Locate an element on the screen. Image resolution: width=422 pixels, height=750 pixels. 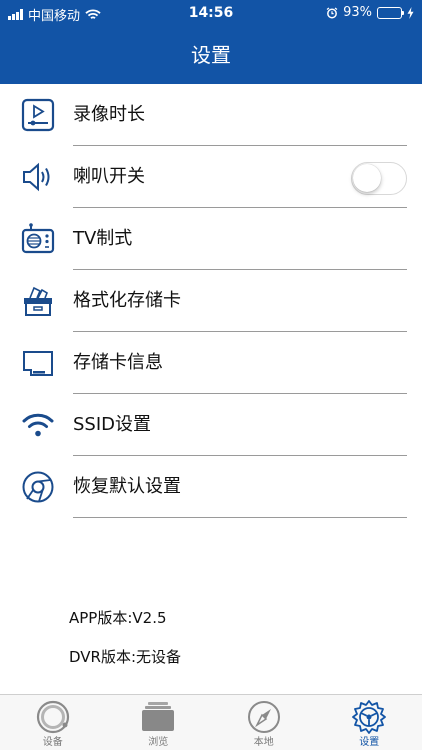
menu-item-label: SSID设置 is located at coordinates (112, 424).